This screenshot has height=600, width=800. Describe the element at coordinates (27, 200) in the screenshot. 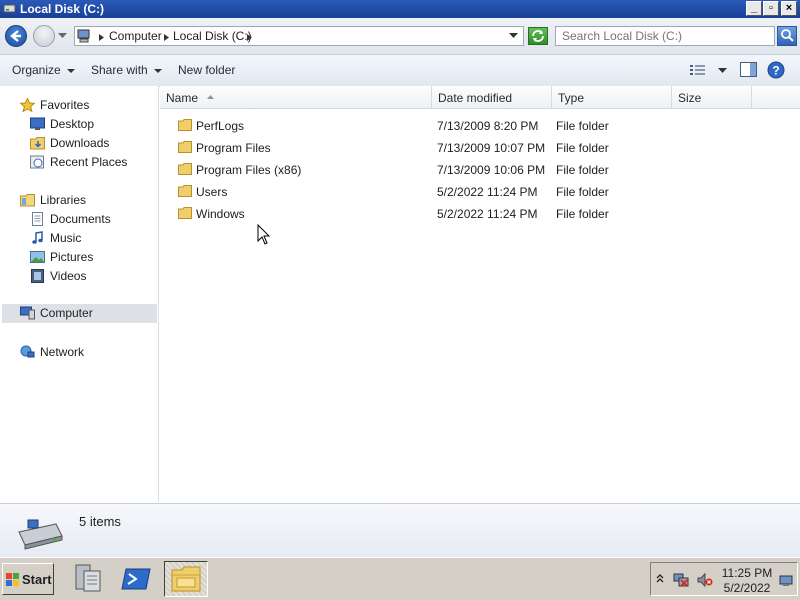

I see `libraries-icon` at that location.